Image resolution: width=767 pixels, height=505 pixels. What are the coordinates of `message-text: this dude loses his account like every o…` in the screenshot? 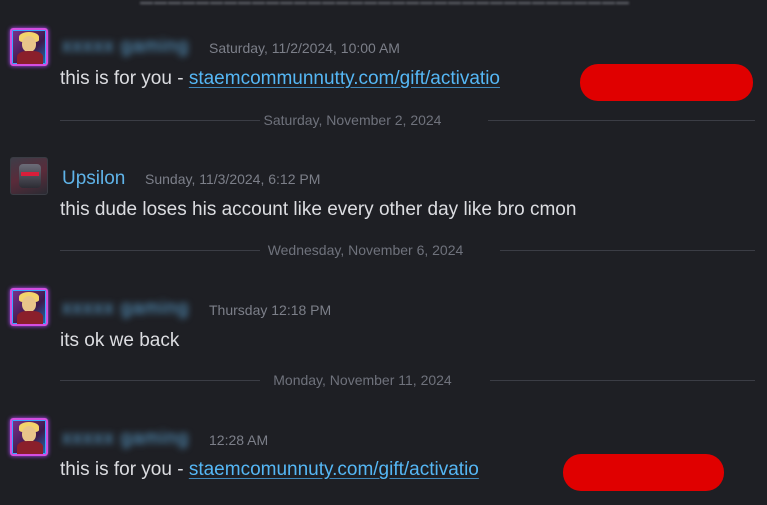 It's located at (318, 209).